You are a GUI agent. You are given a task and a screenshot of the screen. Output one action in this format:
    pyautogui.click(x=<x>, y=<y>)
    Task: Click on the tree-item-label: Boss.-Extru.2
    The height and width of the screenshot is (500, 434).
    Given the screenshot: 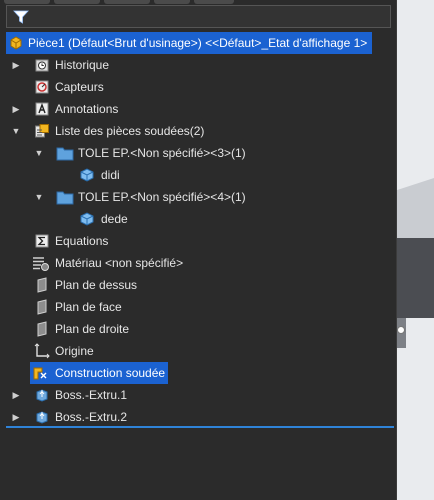 What is the action you would take?
    pyautogui.click(x=91, y=417)
    